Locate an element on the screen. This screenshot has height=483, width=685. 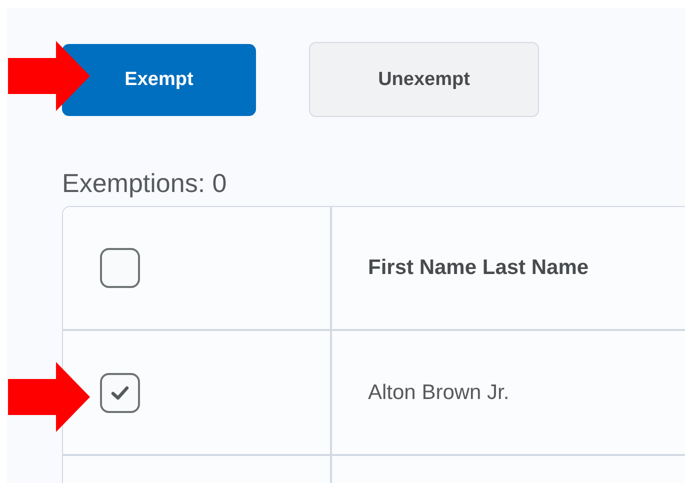
primary-button: Exempt is located at coordinates (159, 80).